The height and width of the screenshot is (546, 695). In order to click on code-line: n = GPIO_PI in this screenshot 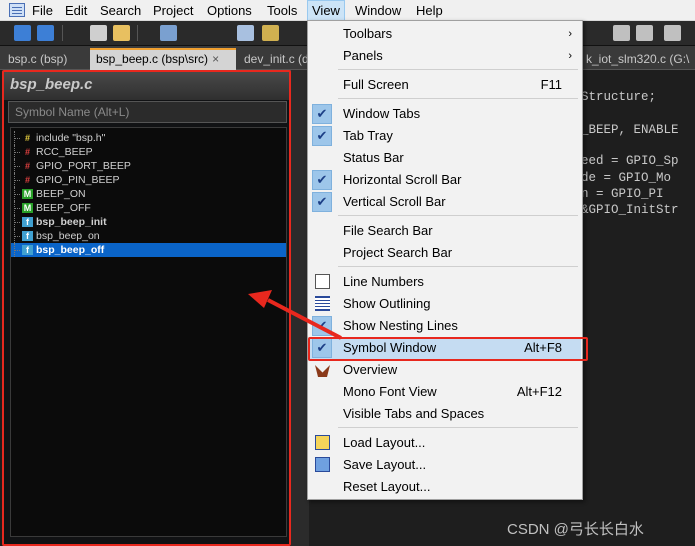, I will do `click(622, 194)`.